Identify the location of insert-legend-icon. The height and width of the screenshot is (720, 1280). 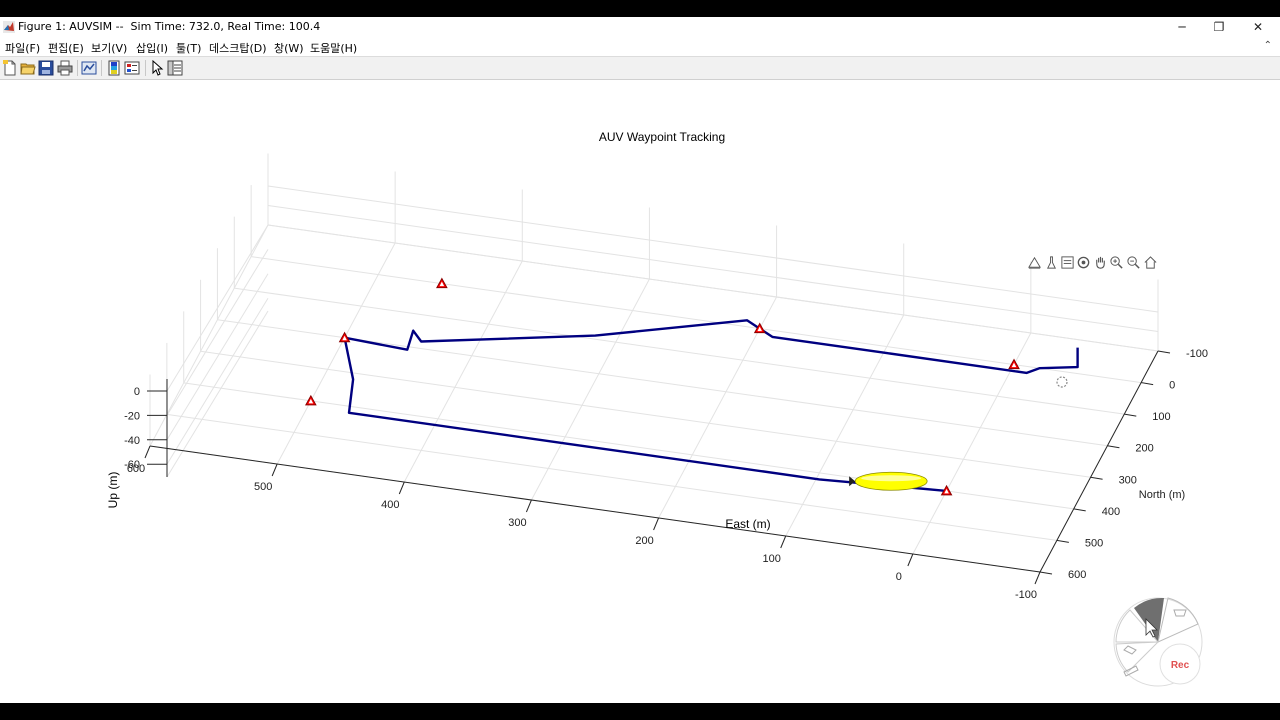
(132, 68).